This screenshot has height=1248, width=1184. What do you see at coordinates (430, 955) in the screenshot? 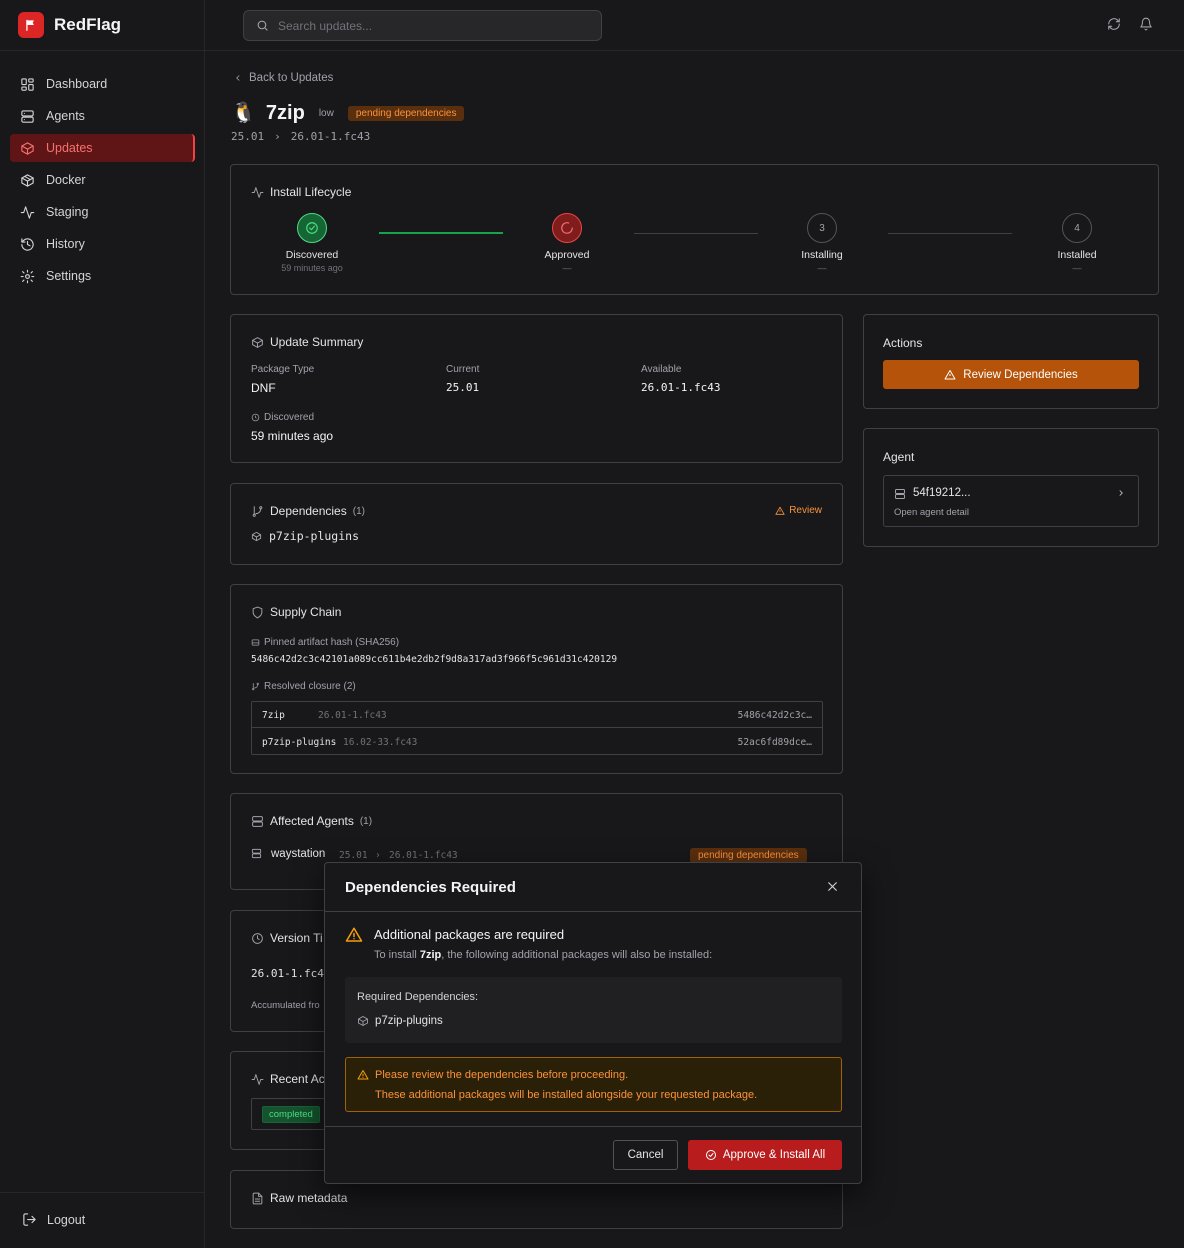
I see `desc-package: 7zip` at bounding box center [430, 955].